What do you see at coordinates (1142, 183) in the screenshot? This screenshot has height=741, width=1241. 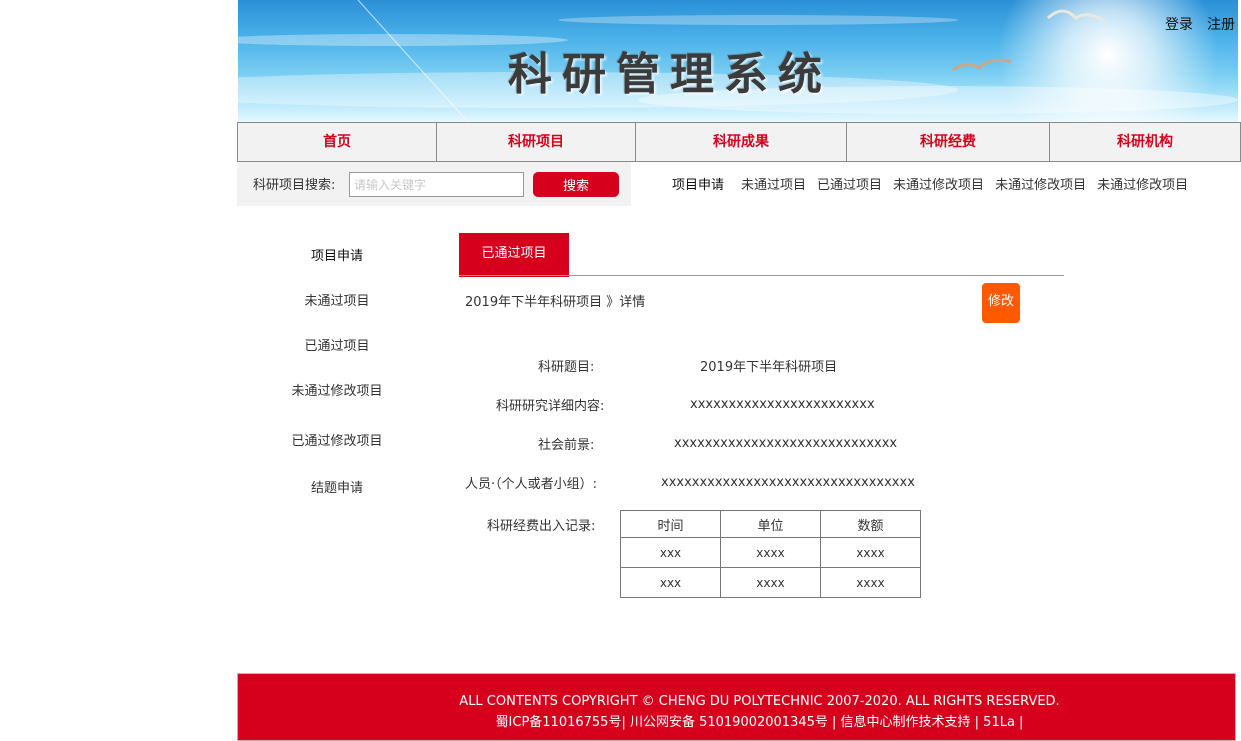 I see `sub-link-rejected-revised-3: 未通过修改项目` at bounding box center [1142, 183].